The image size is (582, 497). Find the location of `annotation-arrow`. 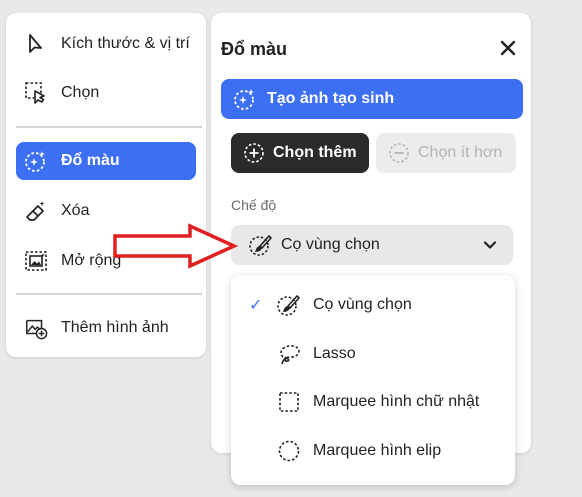

annotation-arrow is located at coordinates (175, 246).